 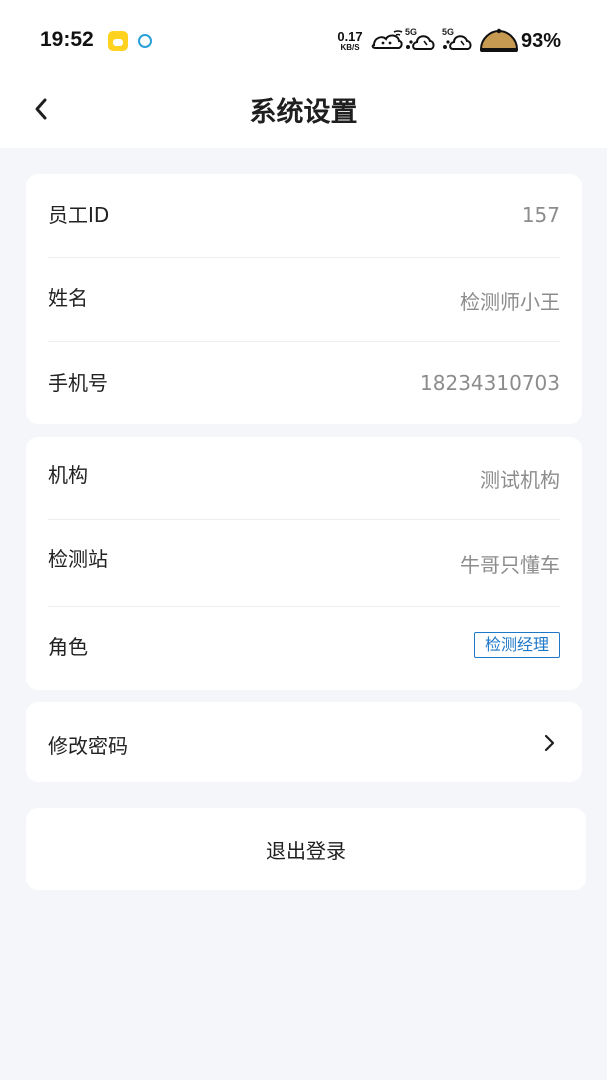 What do you see at coordinates (549, 743) in the screenshot?
I see `chevron-right-icon` at bounding box center [549, 743].